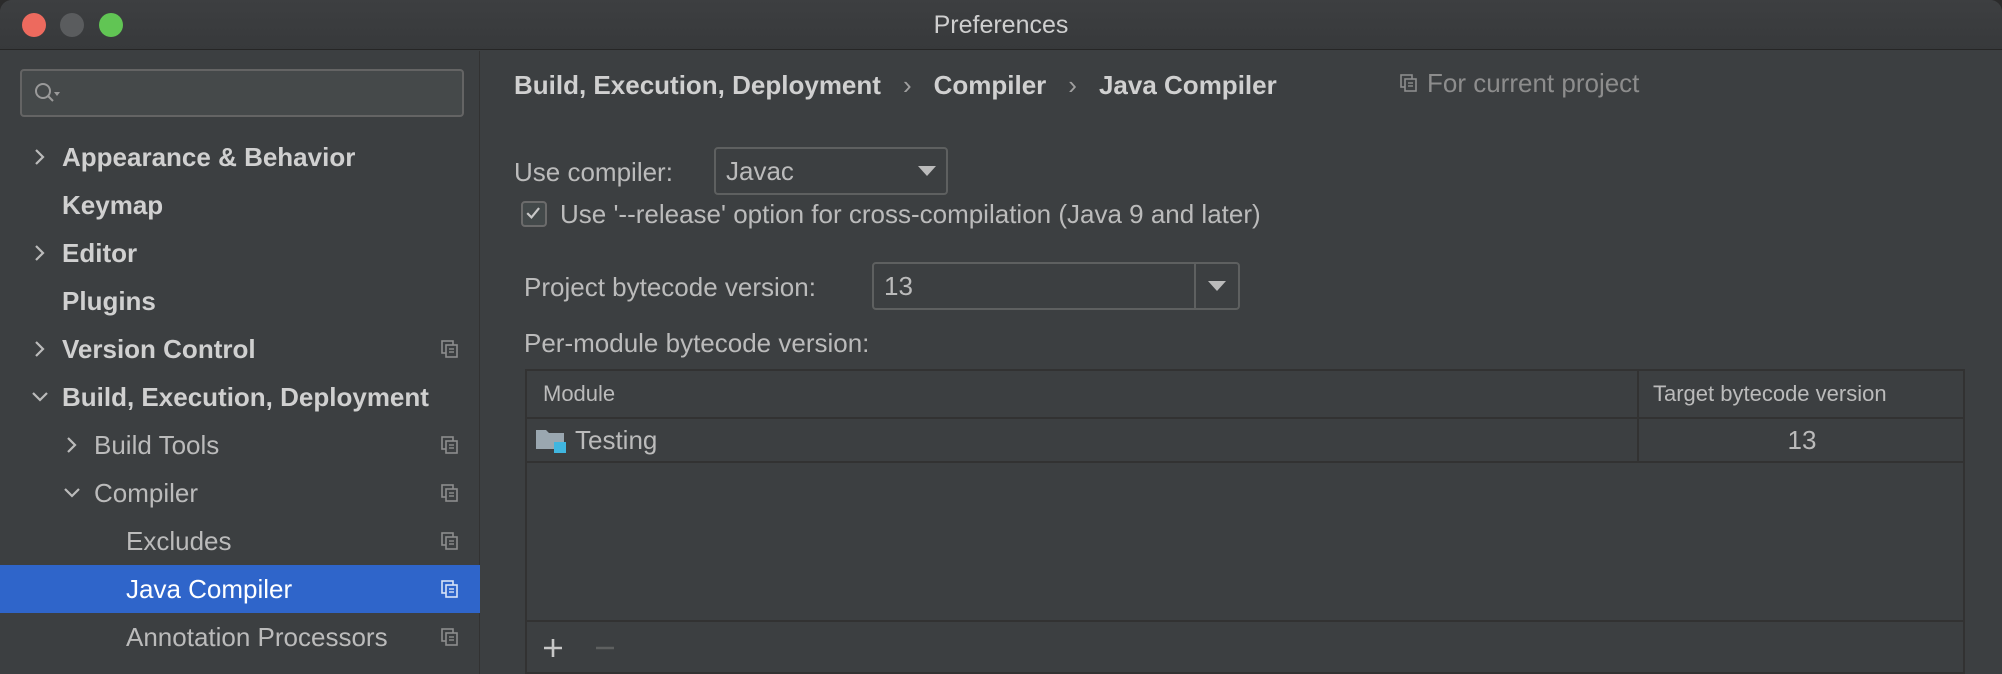 Image resolution: width=2002 pixels, height=674 pixels. I want to click on project-bytecode-select: 13, so click(1056, 286).